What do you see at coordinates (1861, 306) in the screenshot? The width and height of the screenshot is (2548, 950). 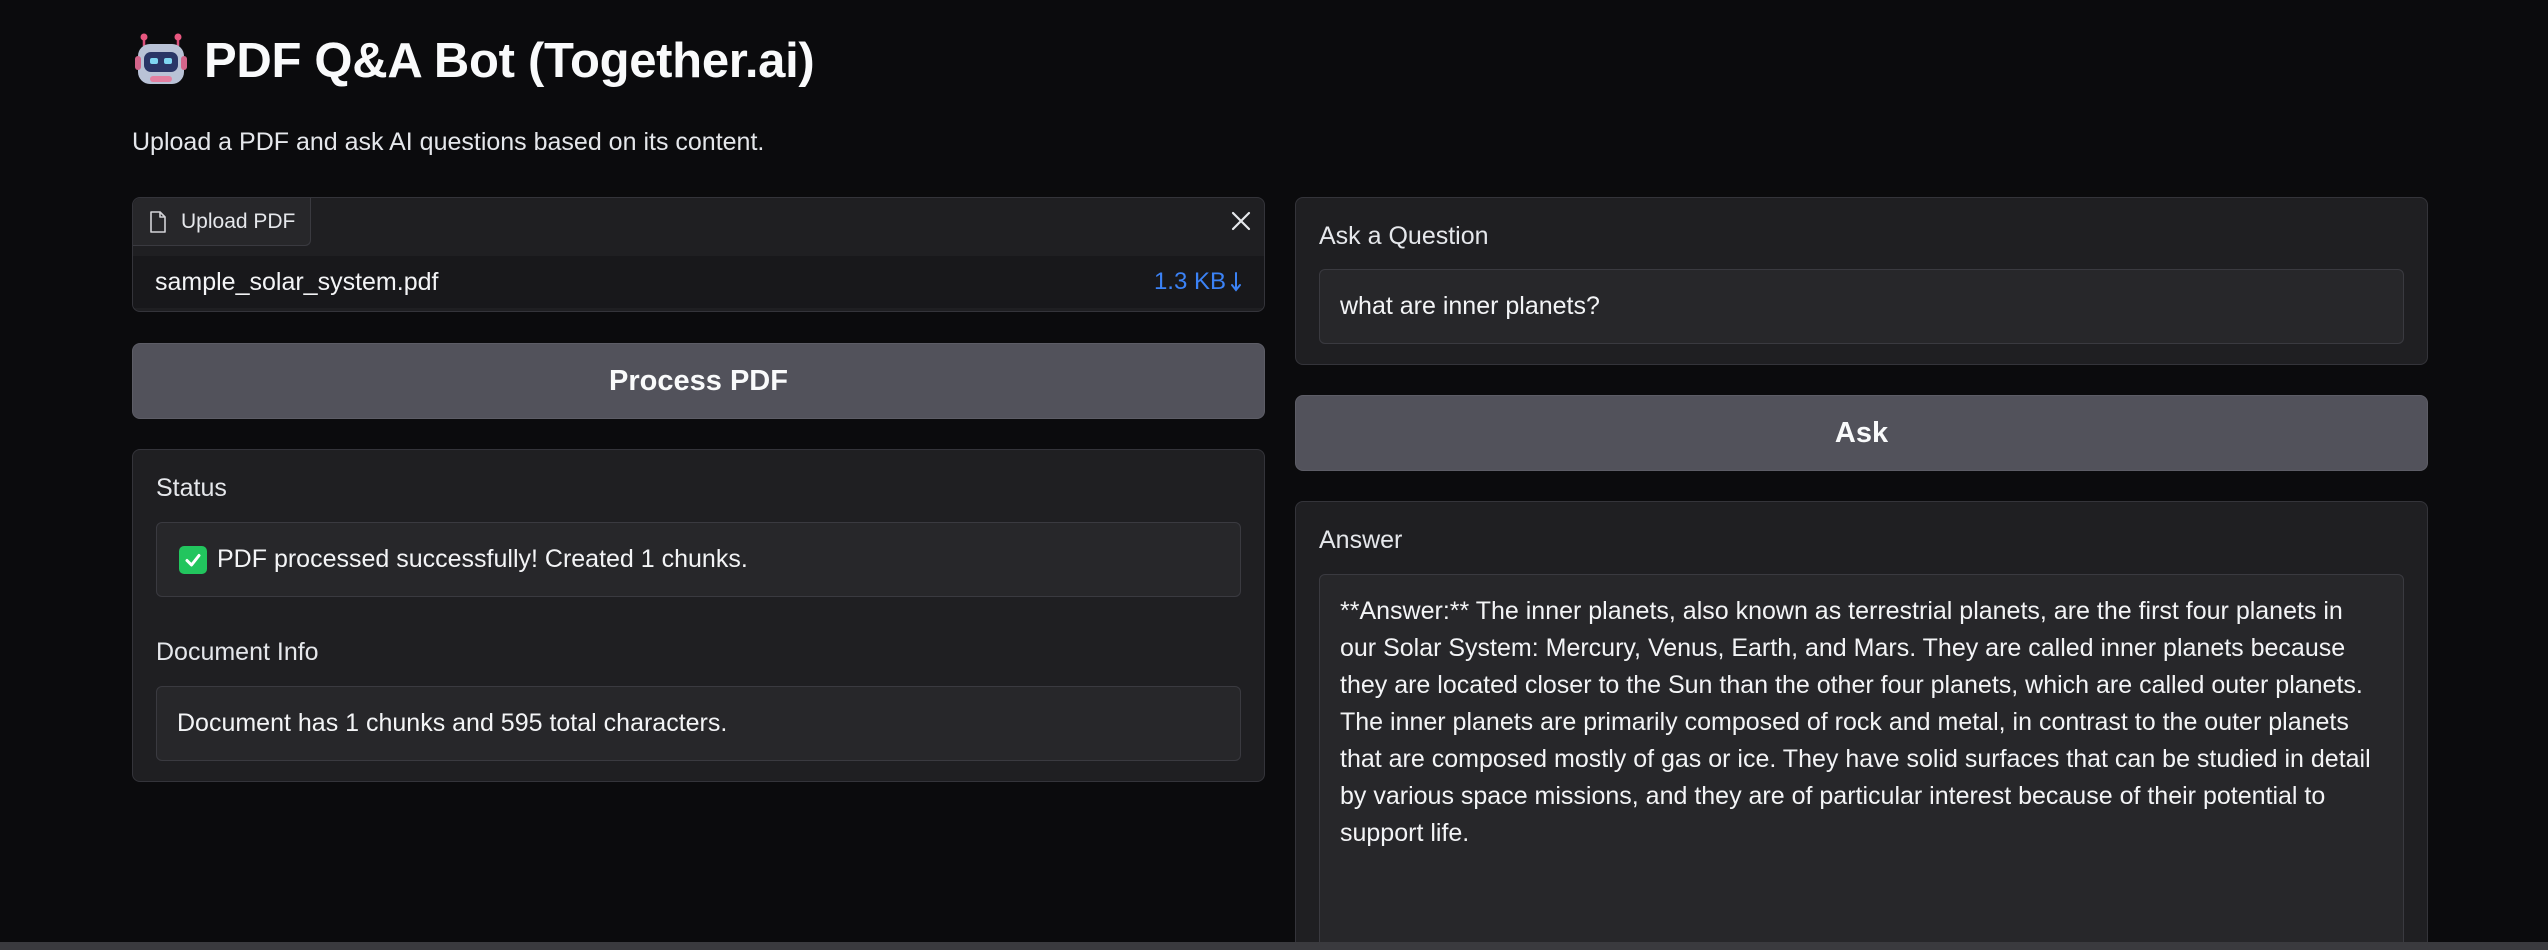 I see `question-input` at bounding box center [1861, 306].